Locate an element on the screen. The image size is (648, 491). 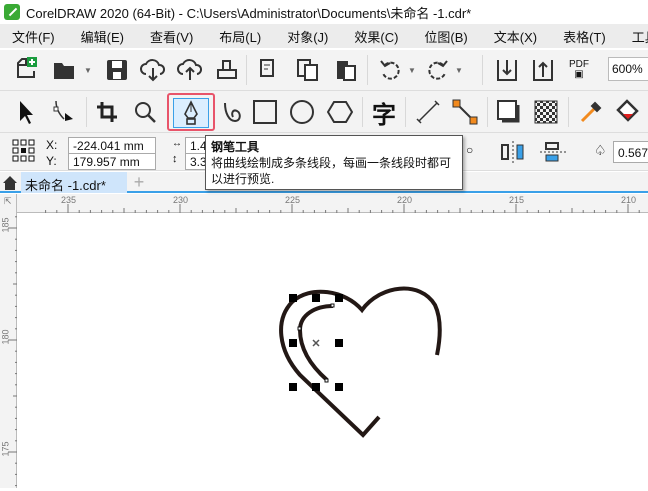
connector-icon is located at coordinates (465, 112).